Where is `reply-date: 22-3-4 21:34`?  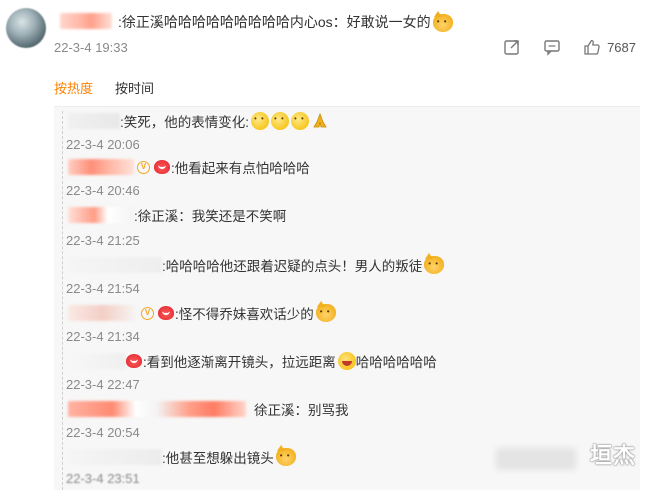
reply-date: 22-3-4 21:34 is located at coordinates (103, 336).